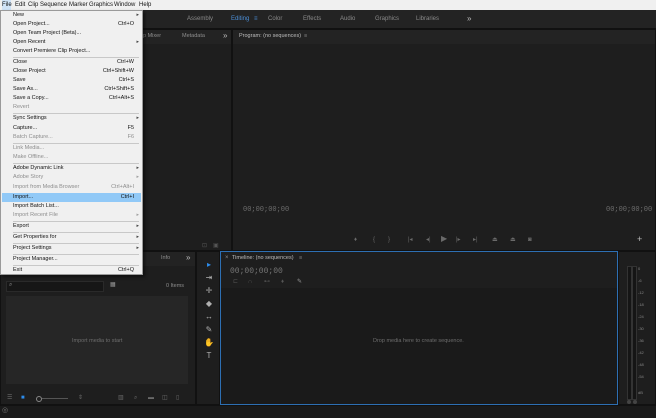 The image size is (656, 418). Describe the element at coordinates (71, 226) in the screenshot. I see `menu-item-export: Export ▸` at that location.